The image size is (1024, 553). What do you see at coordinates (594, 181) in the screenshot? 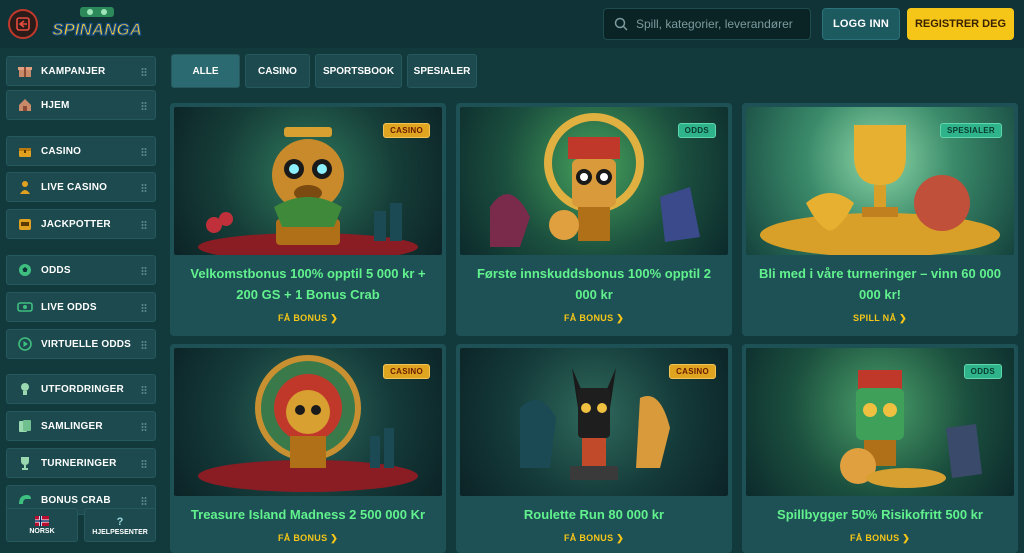
I see `promo-image: ODDS` at bounding box center [594, 181].